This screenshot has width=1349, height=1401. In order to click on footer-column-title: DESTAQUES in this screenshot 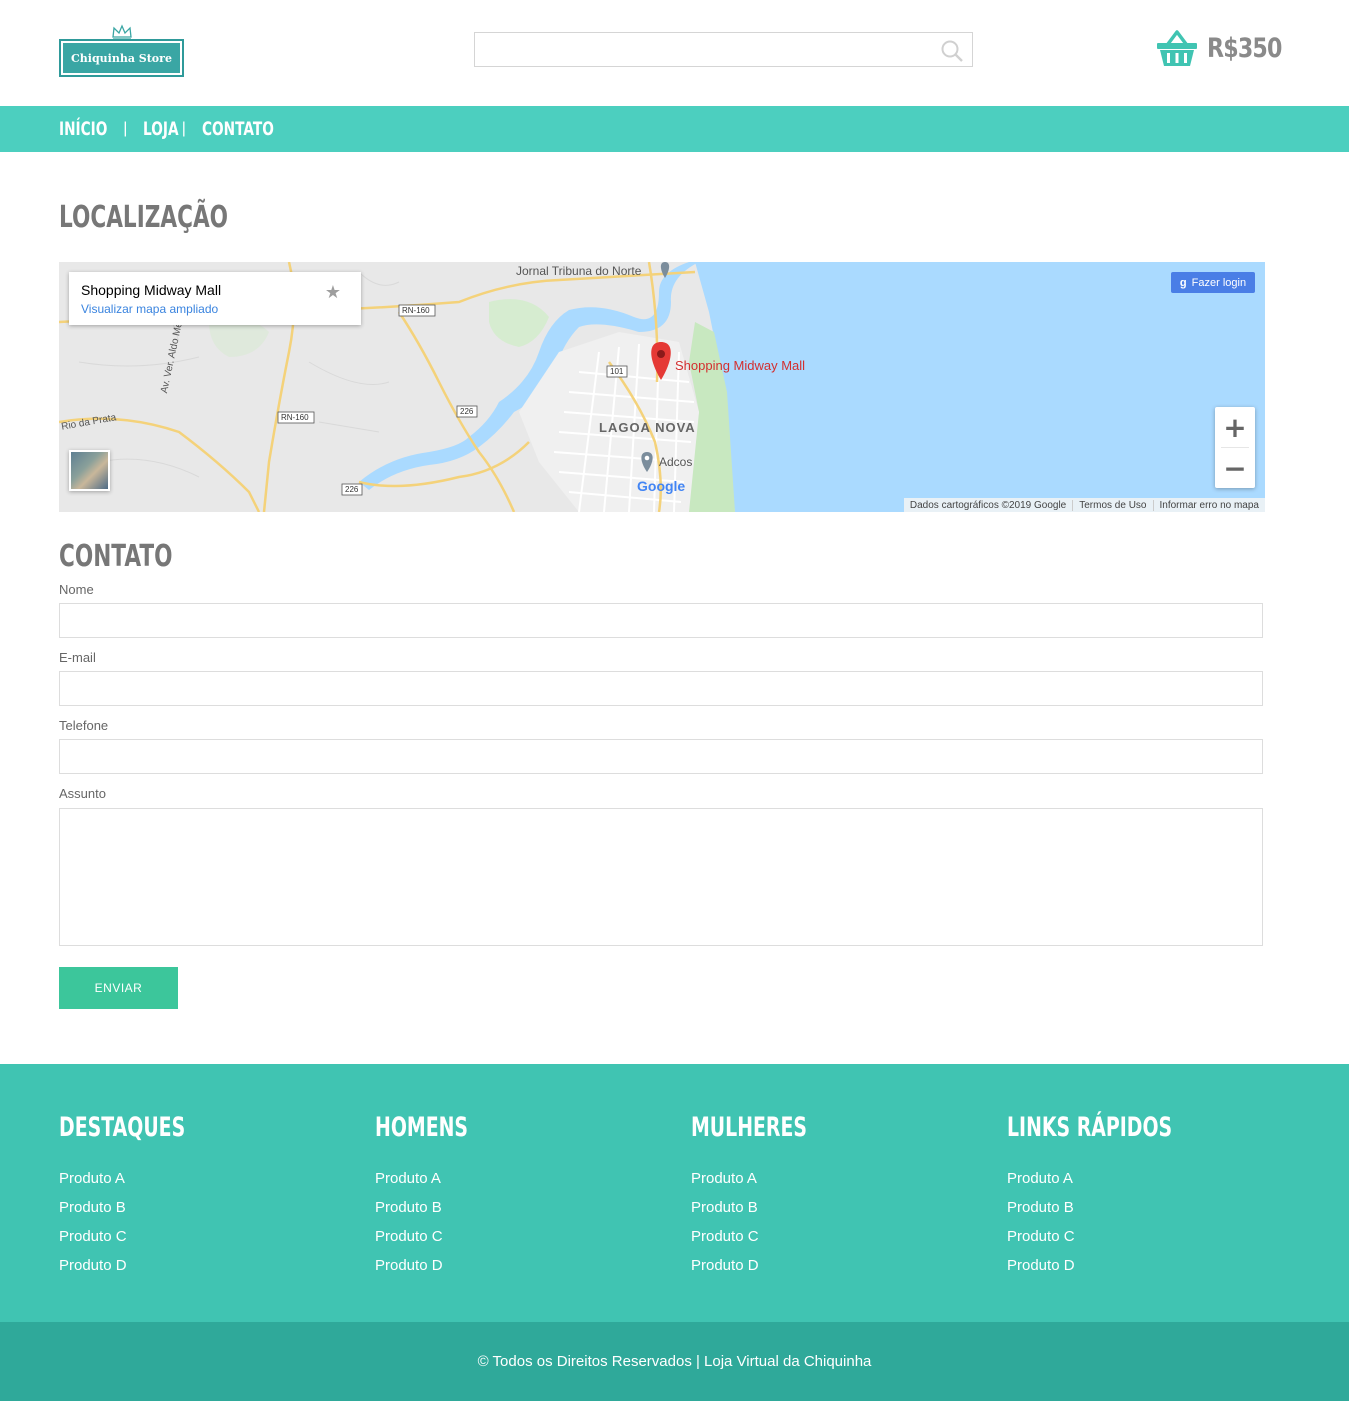, I will do `click(122, 1127)`.